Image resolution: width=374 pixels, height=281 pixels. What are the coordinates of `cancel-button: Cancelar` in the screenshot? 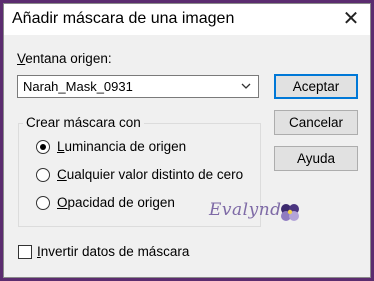 It's located at (316, 122).